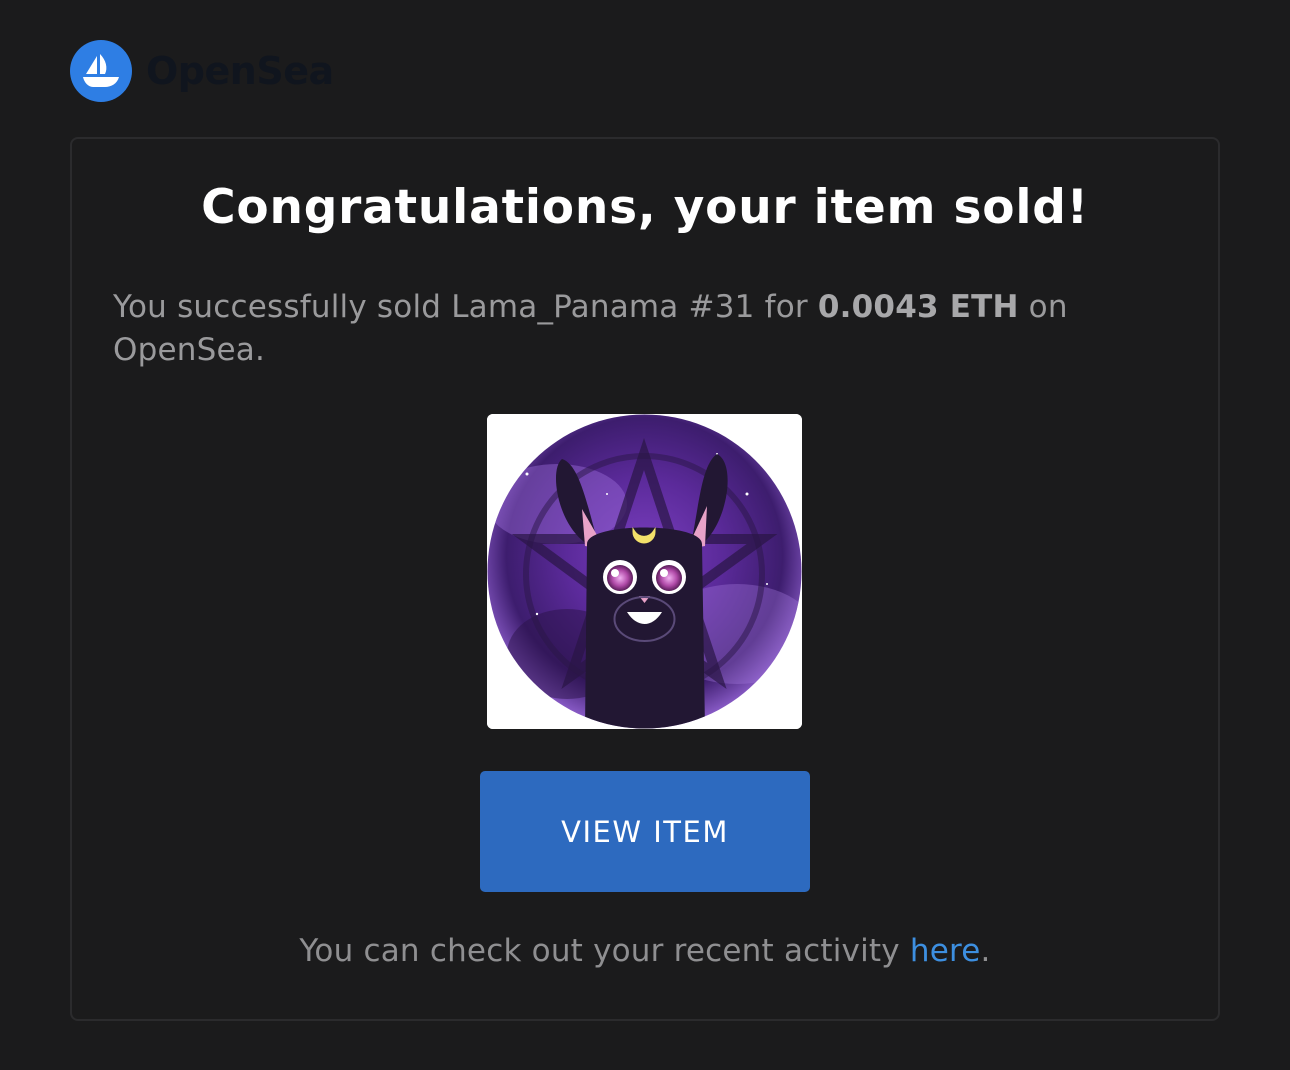 Image resolution: width=1290 pixels, height=1070 pixels. Describe the element at coordinates (604, 951) in the screenshot. I see `footer-prefix: You can check out your recent activity` at that location.